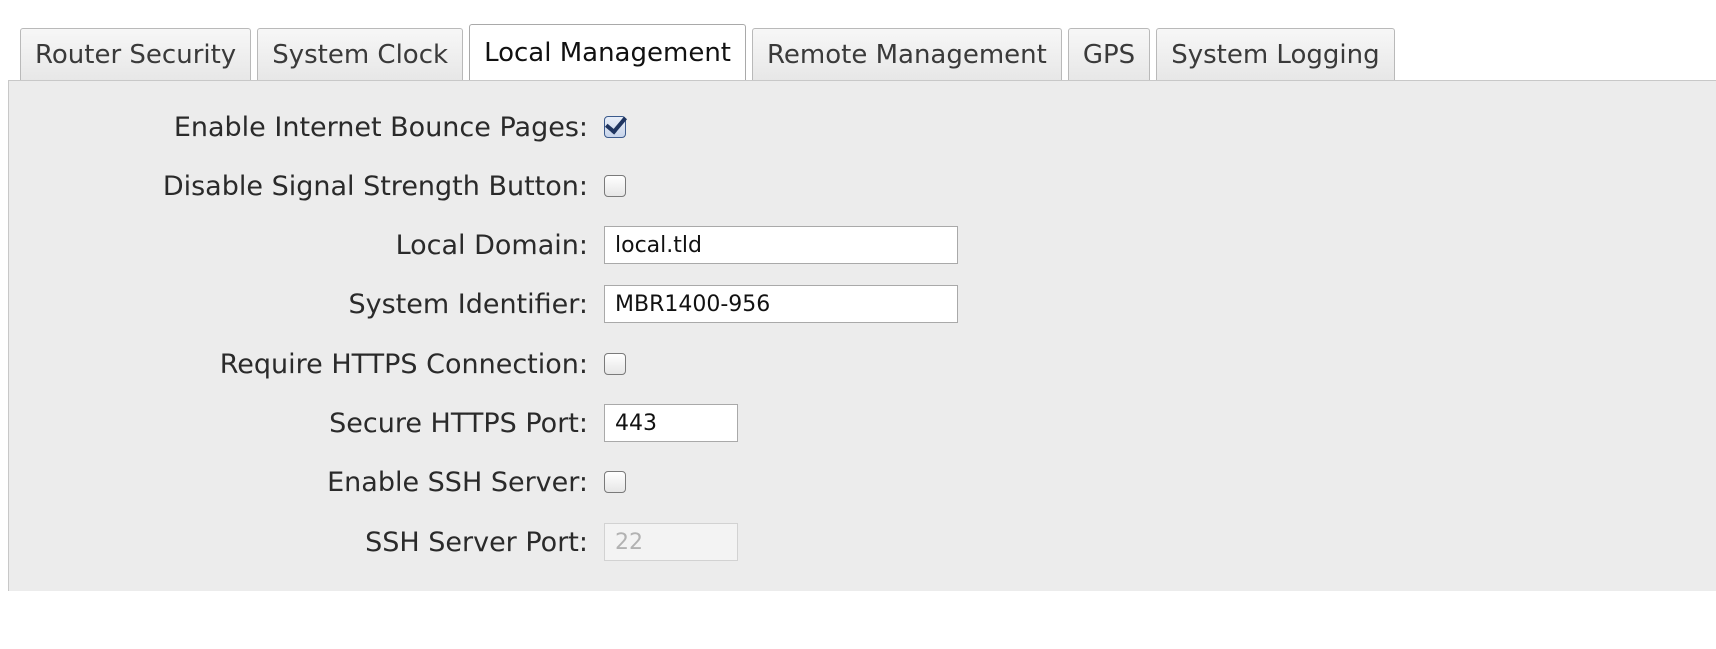 Image resolution: width=1716 pixels, height=649 pixels. Describe the element at coordinates (671, 423) in the screenshot. I see `https-port-input: 443` at that location.